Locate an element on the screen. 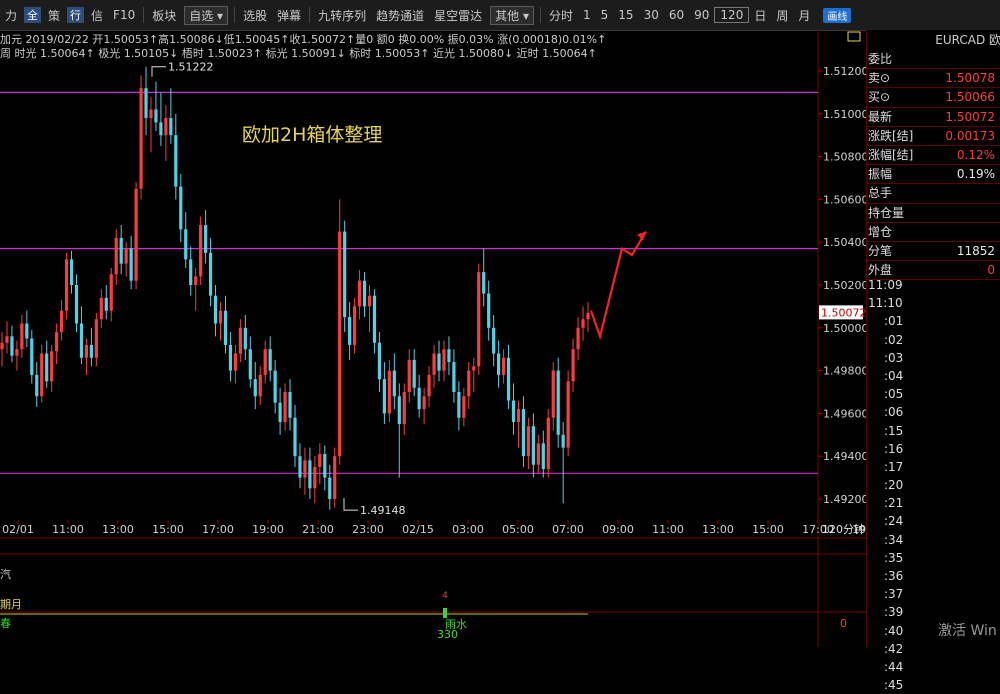 The image size is (1000, 694). toolbar-item-2: 策 is located at coordinates (54, 15).